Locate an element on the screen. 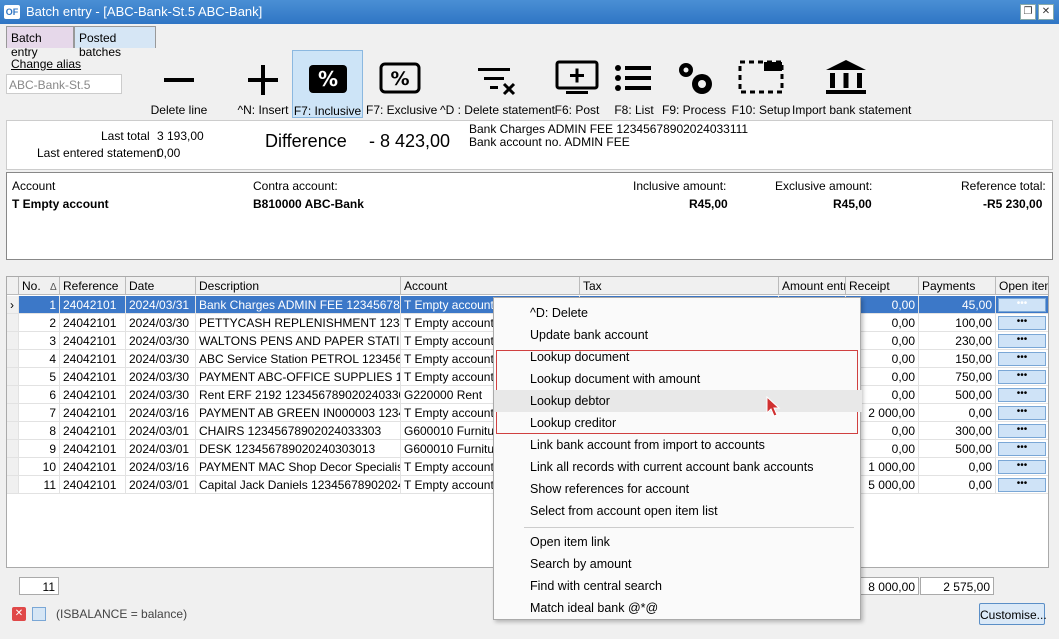 The width and height of the screenshot is (1059, 639). delete-statement-button: ^D : Delete statement is located at coordinates (497, 84).